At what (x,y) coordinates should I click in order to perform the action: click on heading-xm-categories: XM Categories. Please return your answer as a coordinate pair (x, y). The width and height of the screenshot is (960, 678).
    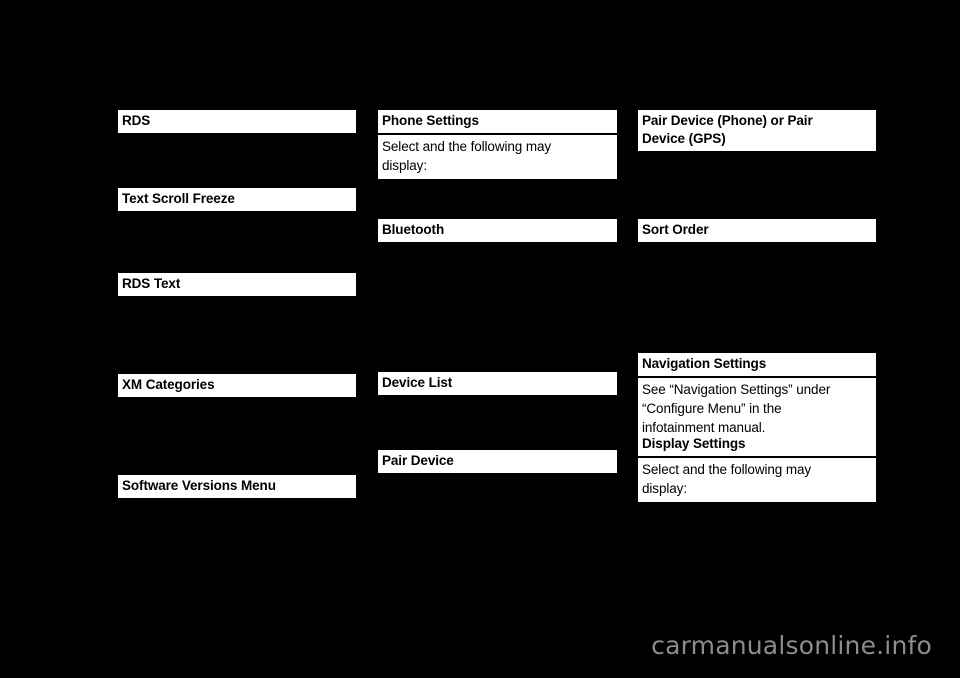
    Looking at the image, I should click on (237, 385).